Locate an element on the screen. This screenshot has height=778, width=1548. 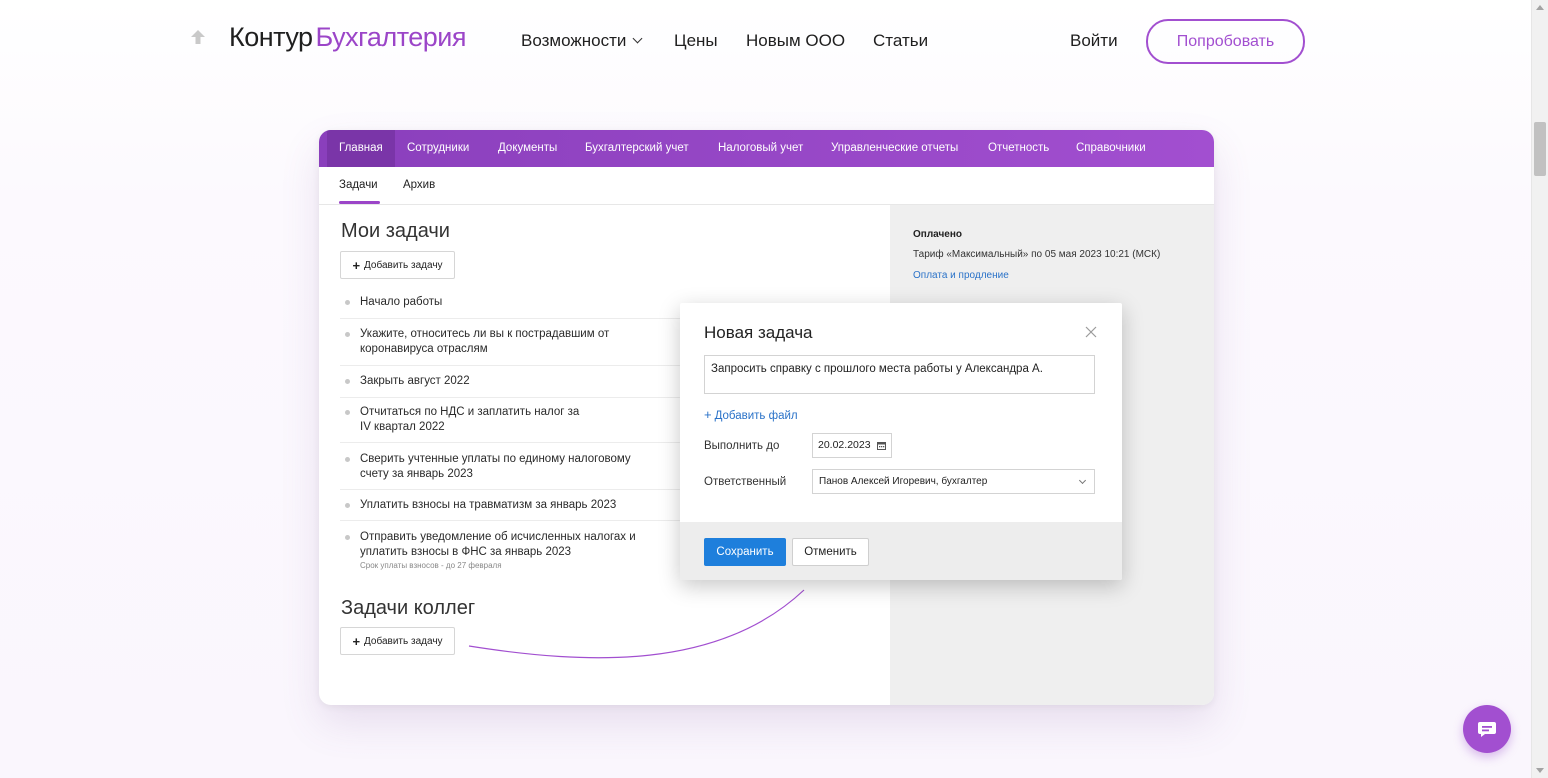
chat-button is located at coordinates (1487, 729).